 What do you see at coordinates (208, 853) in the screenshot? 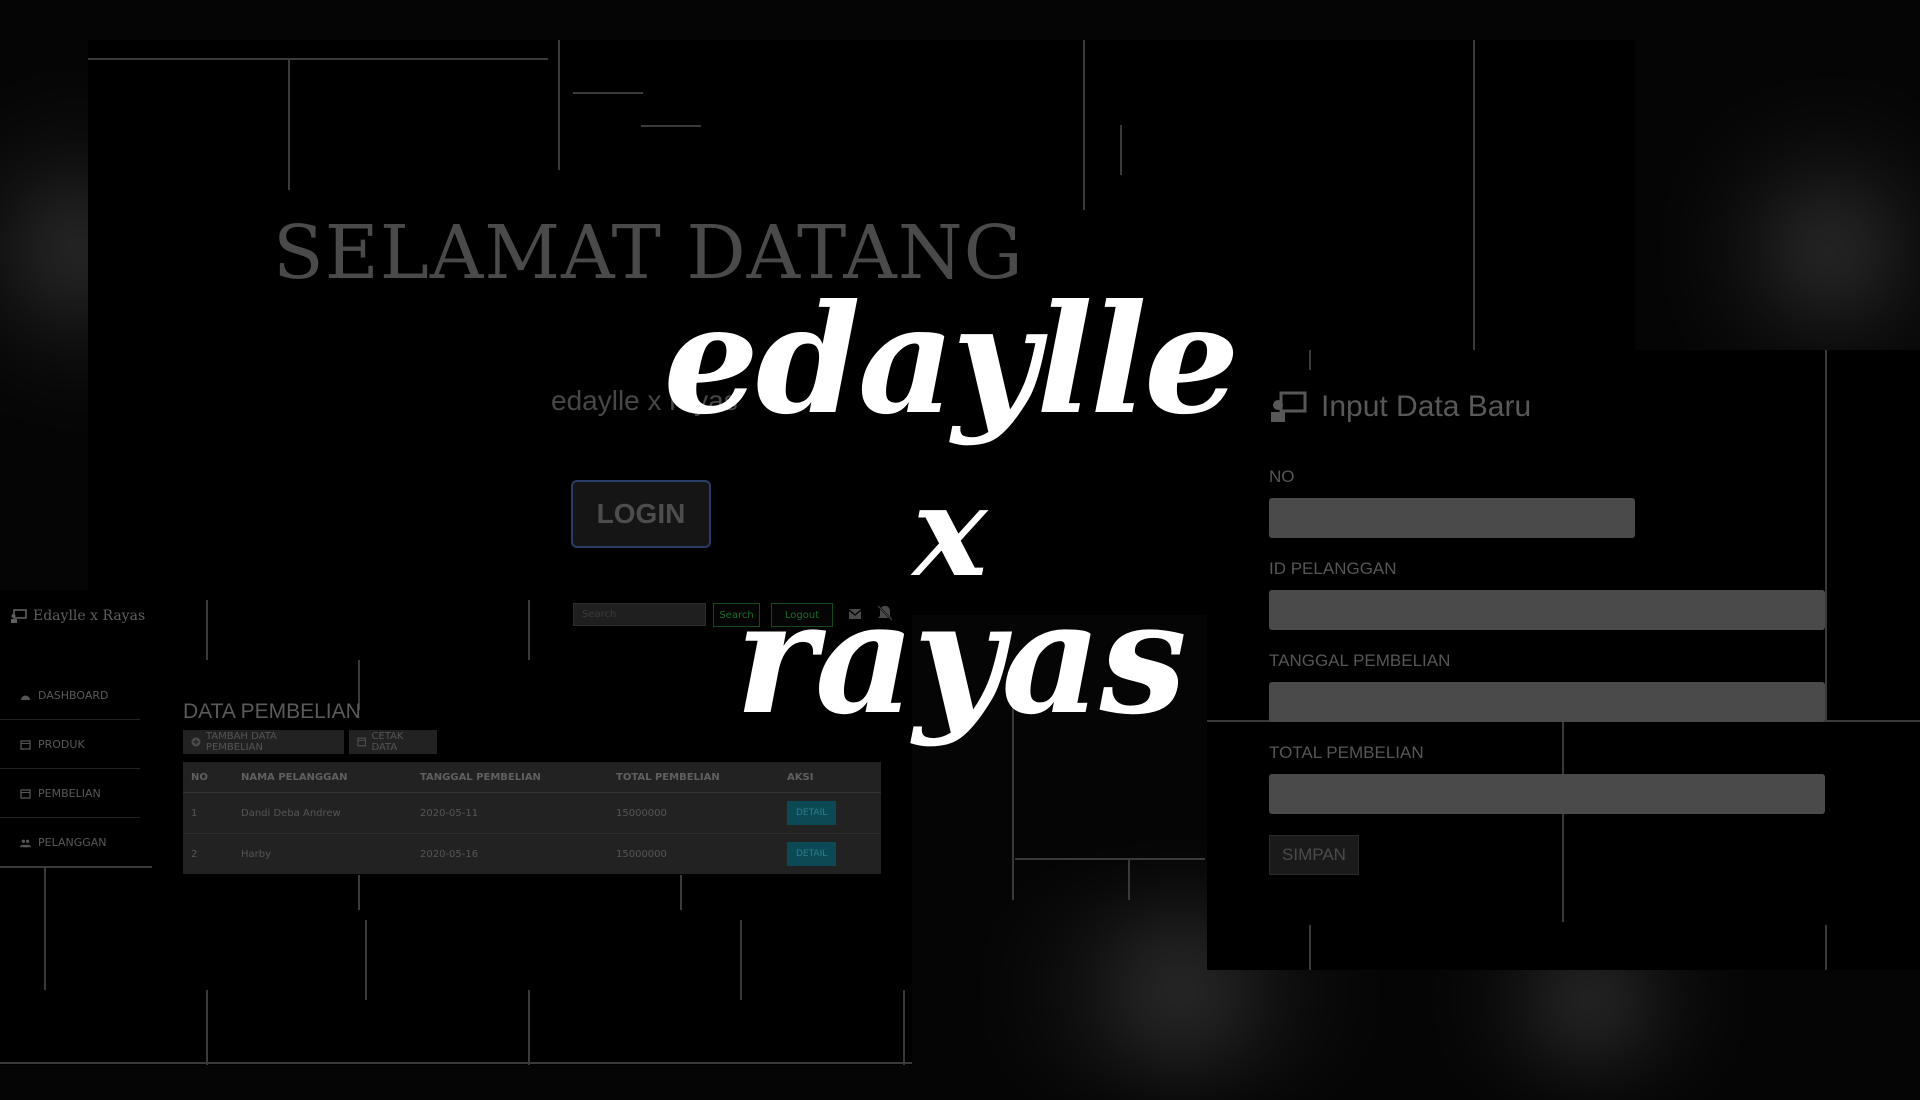
I see `cell-no: 2` at bounding box center [208, 853].